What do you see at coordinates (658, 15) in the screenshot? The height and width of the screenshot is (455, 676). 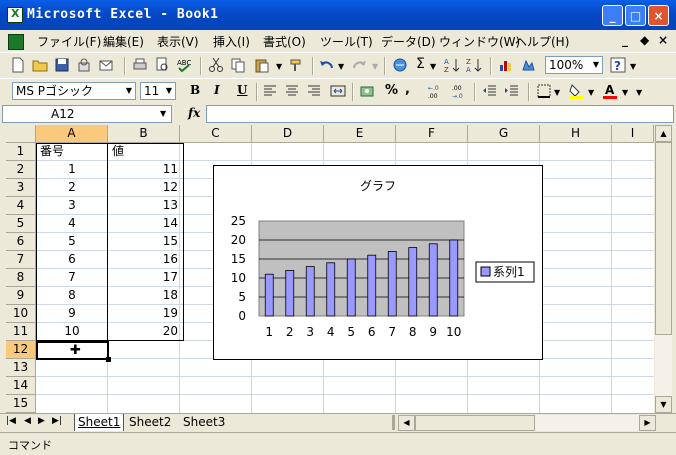 I see `close-button: ×` at bounding box center [658, 15].